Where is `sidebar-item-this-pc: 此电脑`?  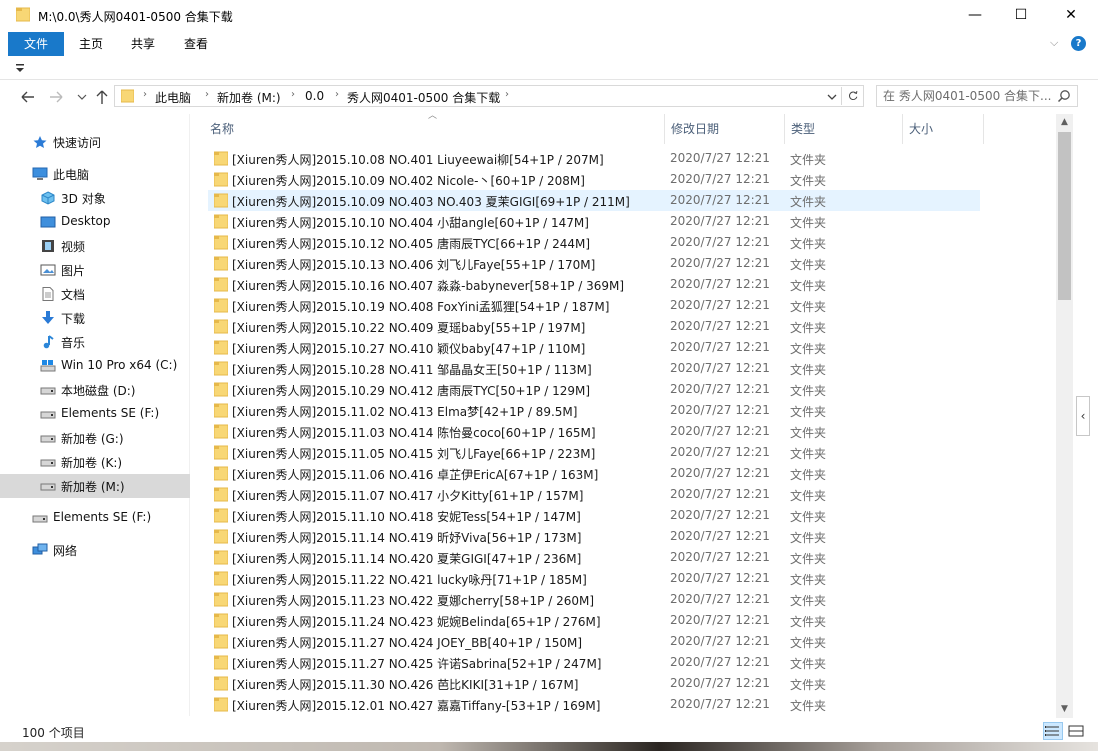
sidebar-item-this-pc: 此电脑 is located at coordinates (95, 174).